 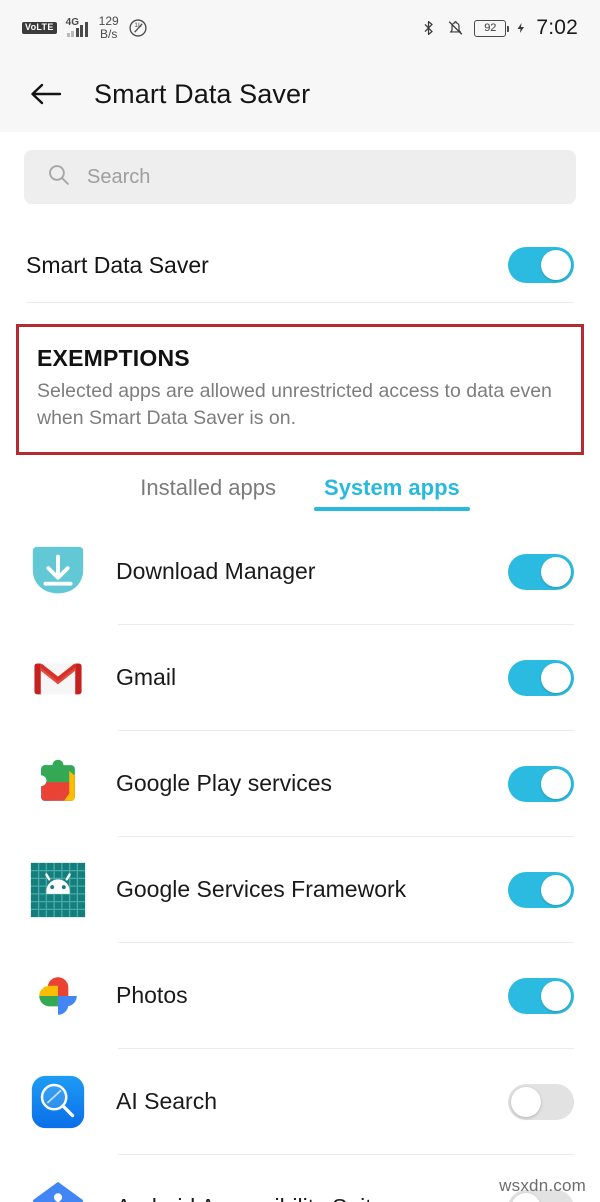 I want to click on smart-data-saver-label: Smart Data Saver, so click(x=117, y=264).